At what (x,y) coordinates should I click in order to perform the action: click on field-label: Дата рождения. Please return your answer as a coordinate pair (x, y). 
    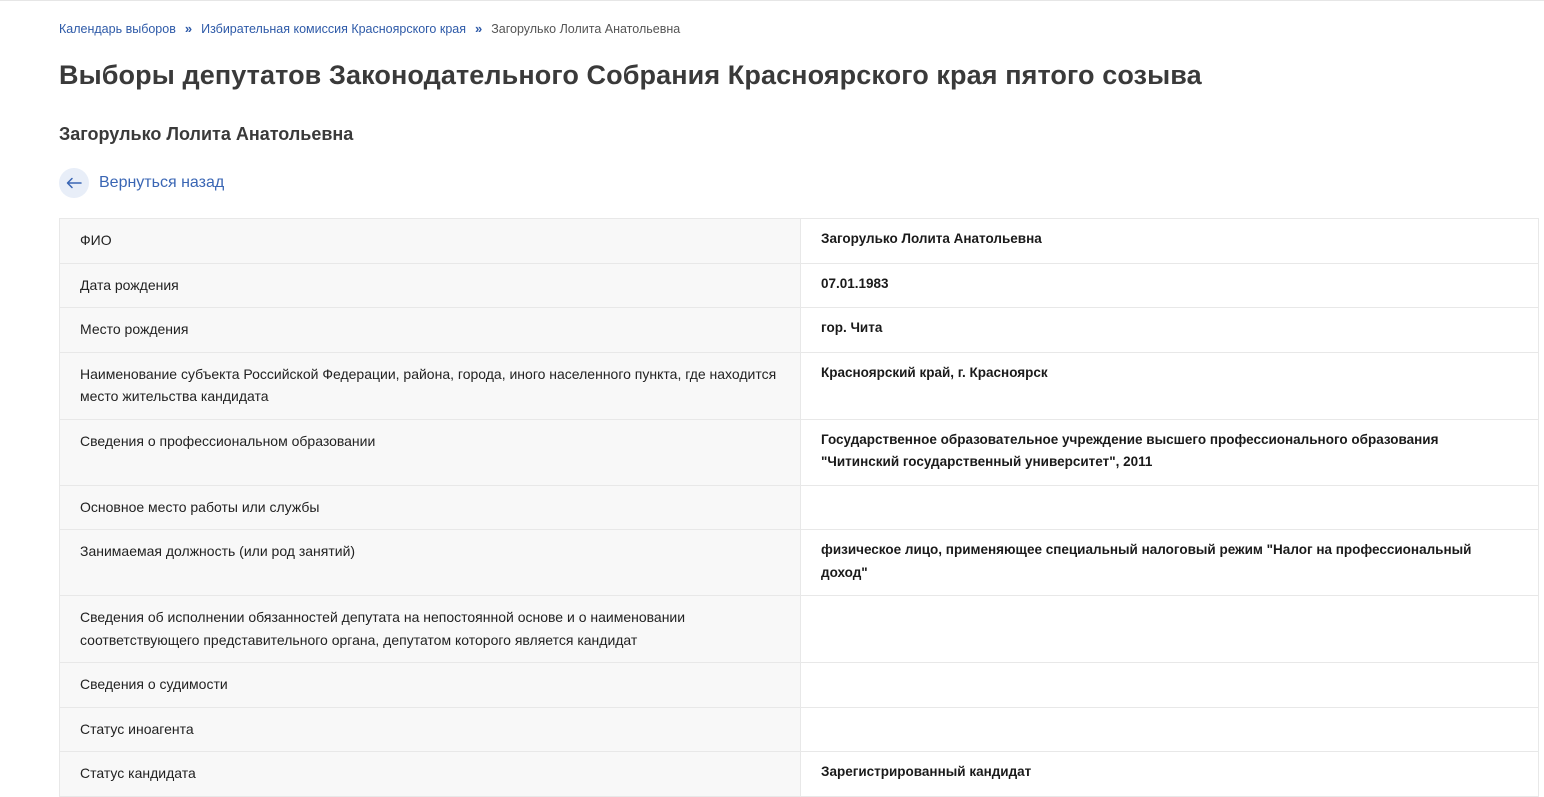
    Looking at the image, I should click on (430, 285).